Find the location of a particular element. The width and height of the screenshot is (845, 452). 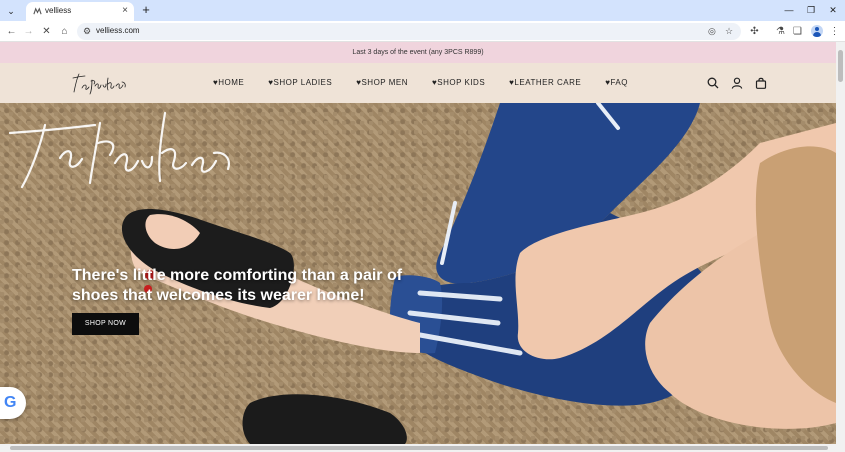

stop-loading-icon: ✕ is located at coordinates (46, 31).